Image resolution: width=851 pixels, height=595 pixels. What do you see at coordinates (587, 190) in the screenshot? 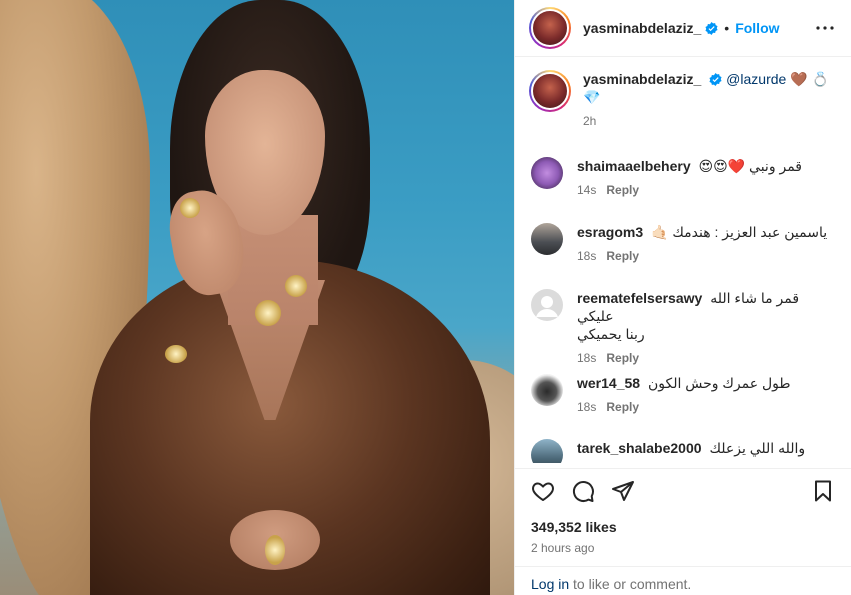
I see `comment-time: 14s` at bounding box center [587, 190].